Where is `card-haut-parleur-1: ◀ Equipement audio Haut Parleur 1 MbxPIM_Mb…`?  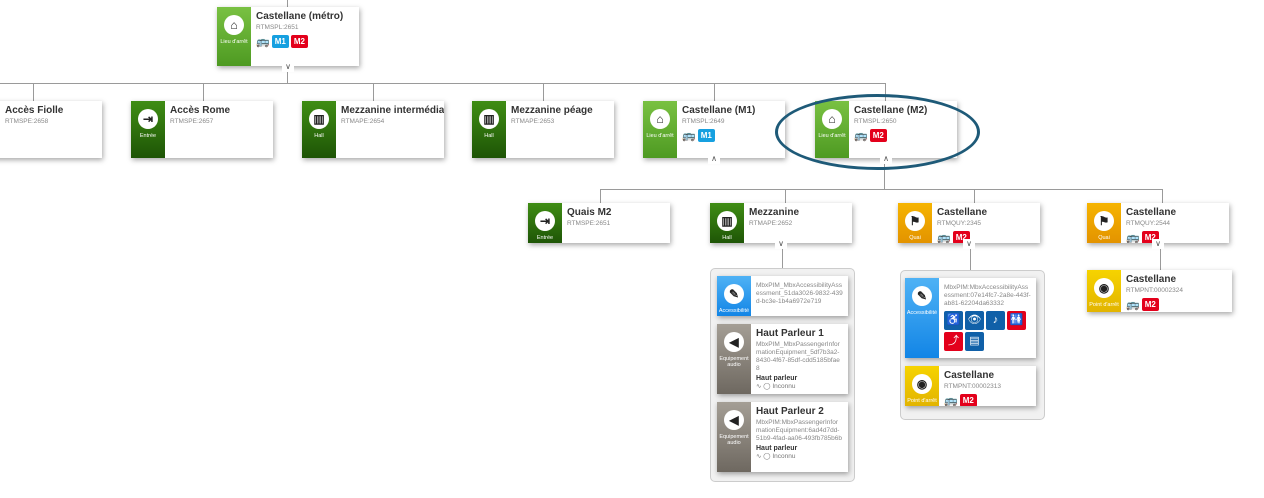 card-haut-parleur-1: ◀ Equipement audio Haut Parleur 1 MbxPIM_Mb… is located at coordinates (782, 359).